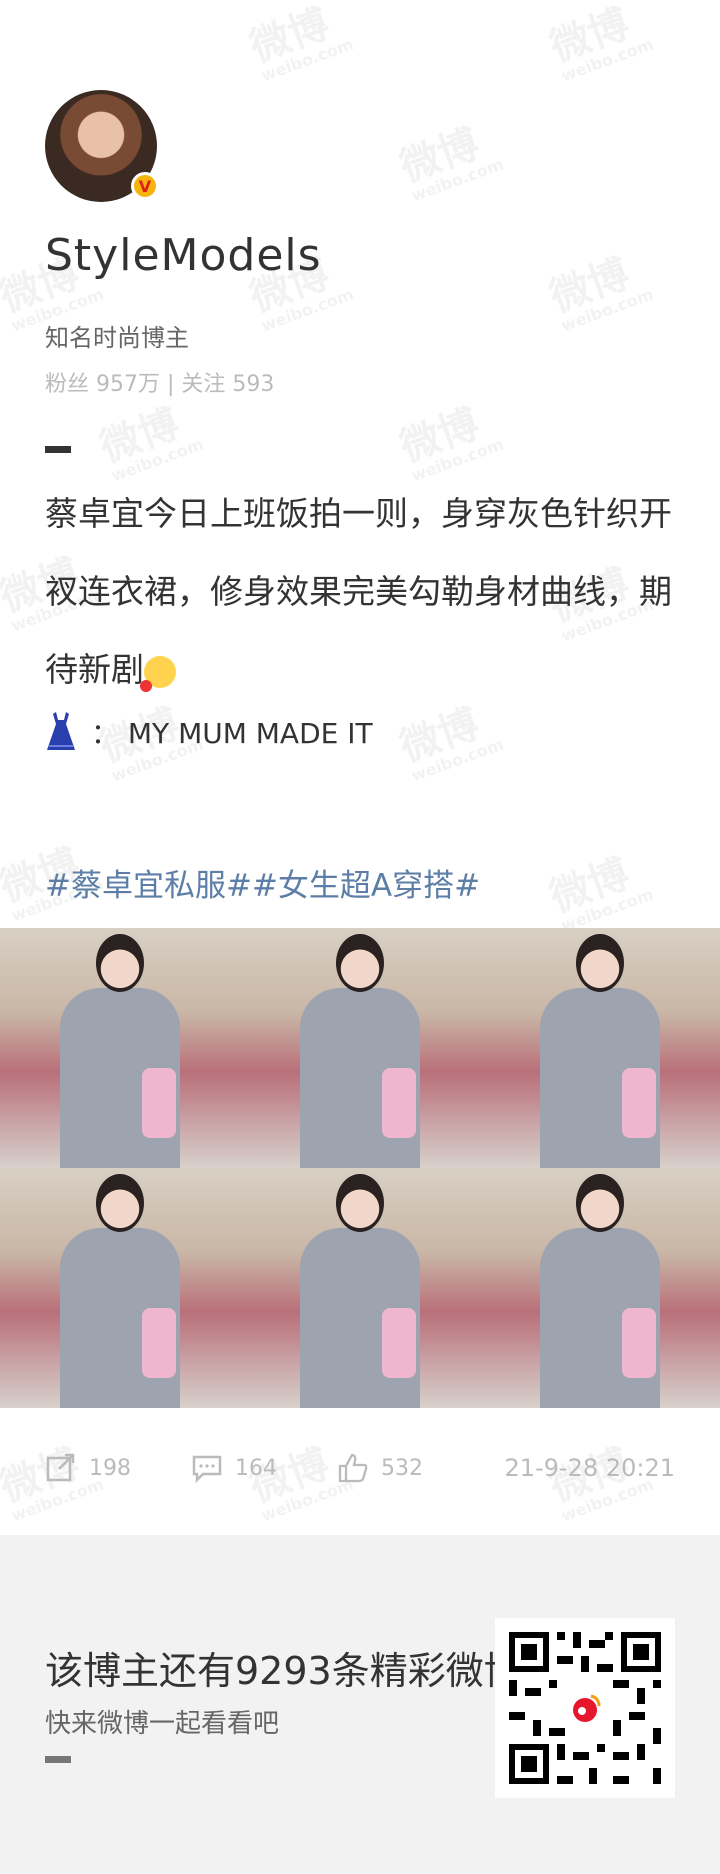  What do you see at coordinates (256, 1468) in the screenshot?
I see `comment-count: 164` at bounding box center [256, 1468].